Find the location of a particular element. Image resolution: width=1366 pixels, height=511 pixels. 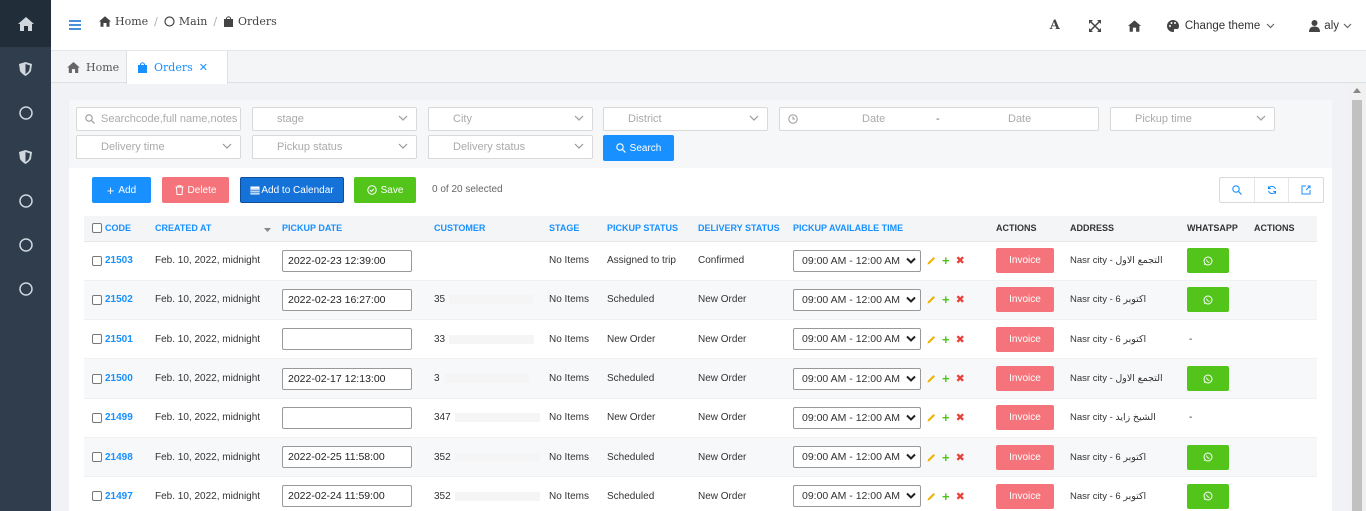

pickup-status-select: Pickup status is located at coordinates (334, 147).